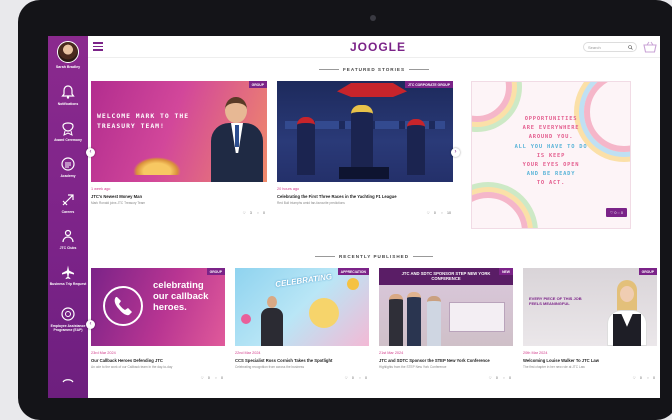  I want to click on sidebar-item-notifications: Notifications, so click(68, 99).